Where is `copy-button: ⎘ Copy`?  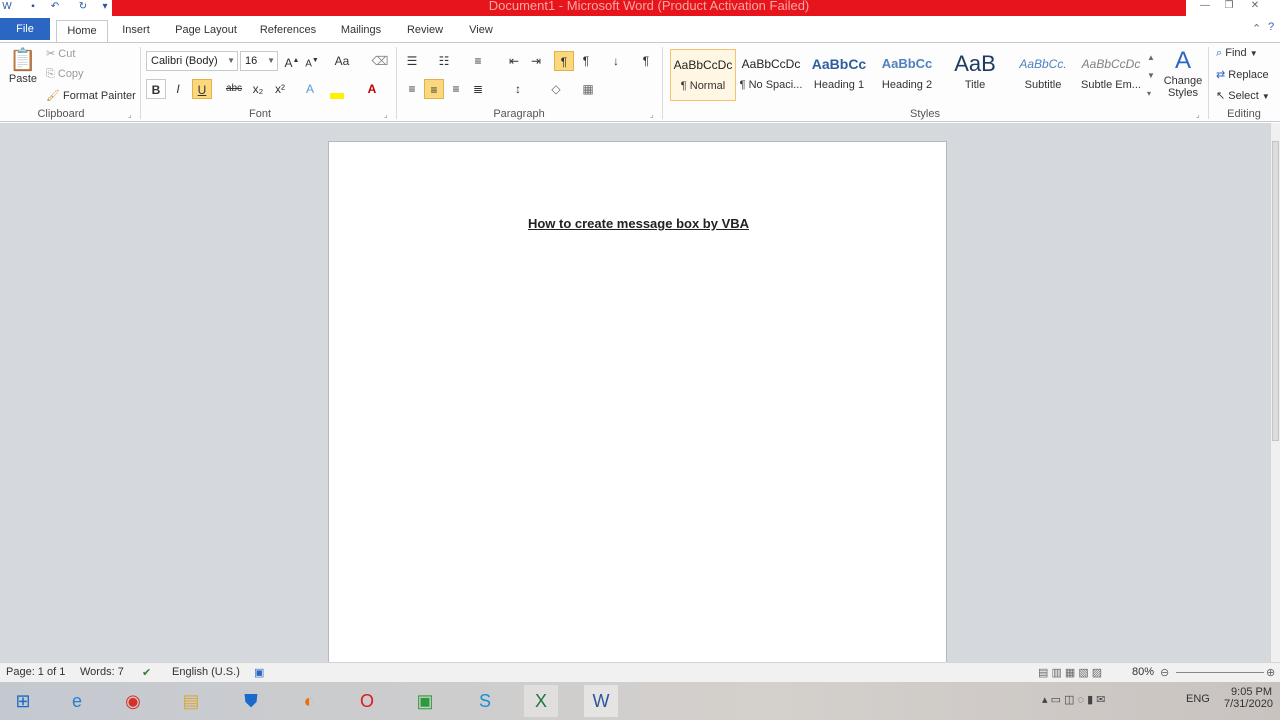
copy-button: ⎘ Copy is located at coordinates (65, 74).